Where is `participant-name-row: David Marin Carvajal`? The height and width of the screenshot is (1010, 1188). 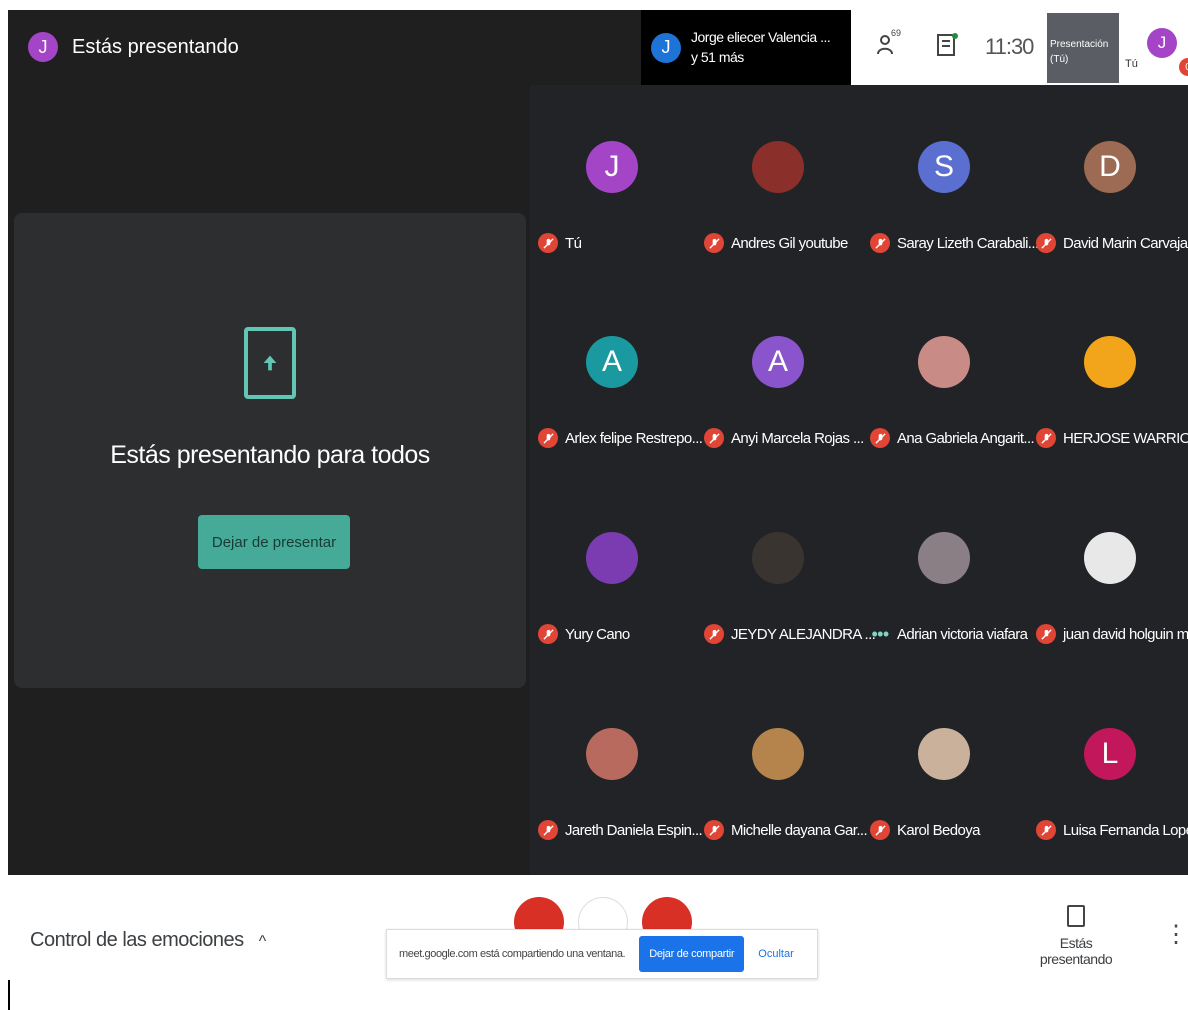 participant-name-row: David Marin Carvajal is located at coordinates (1112, 243).